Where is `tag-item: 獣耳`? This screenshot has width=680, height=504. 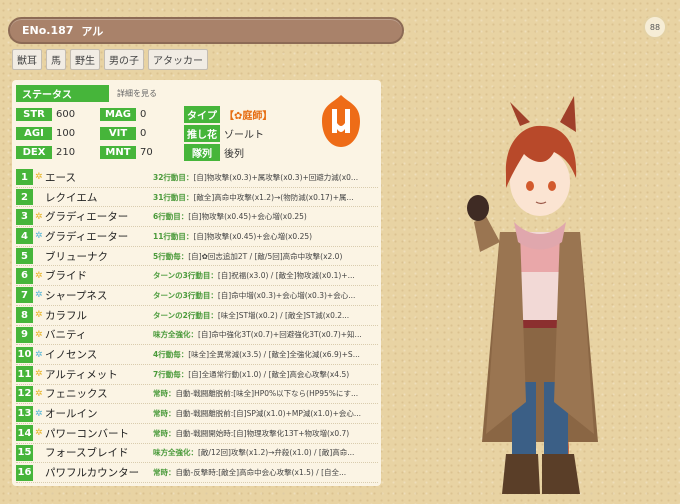 tag-item: 獣耳 is located at coordinates (27, 59).